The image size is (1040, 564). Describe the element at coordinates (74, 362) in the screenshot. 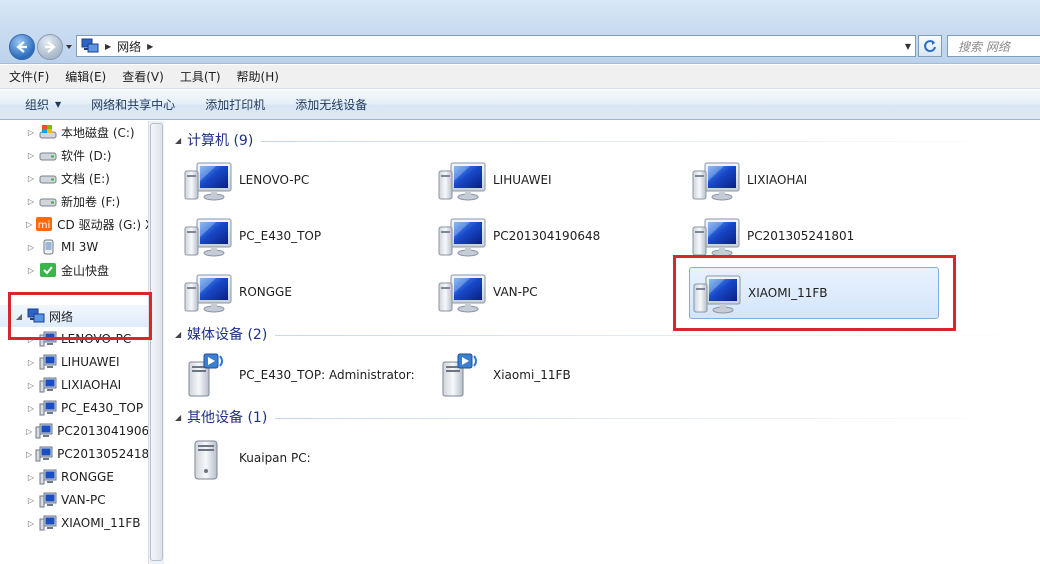

I see `nav-item-computer: ▷ LIHUAWEI` at that location.